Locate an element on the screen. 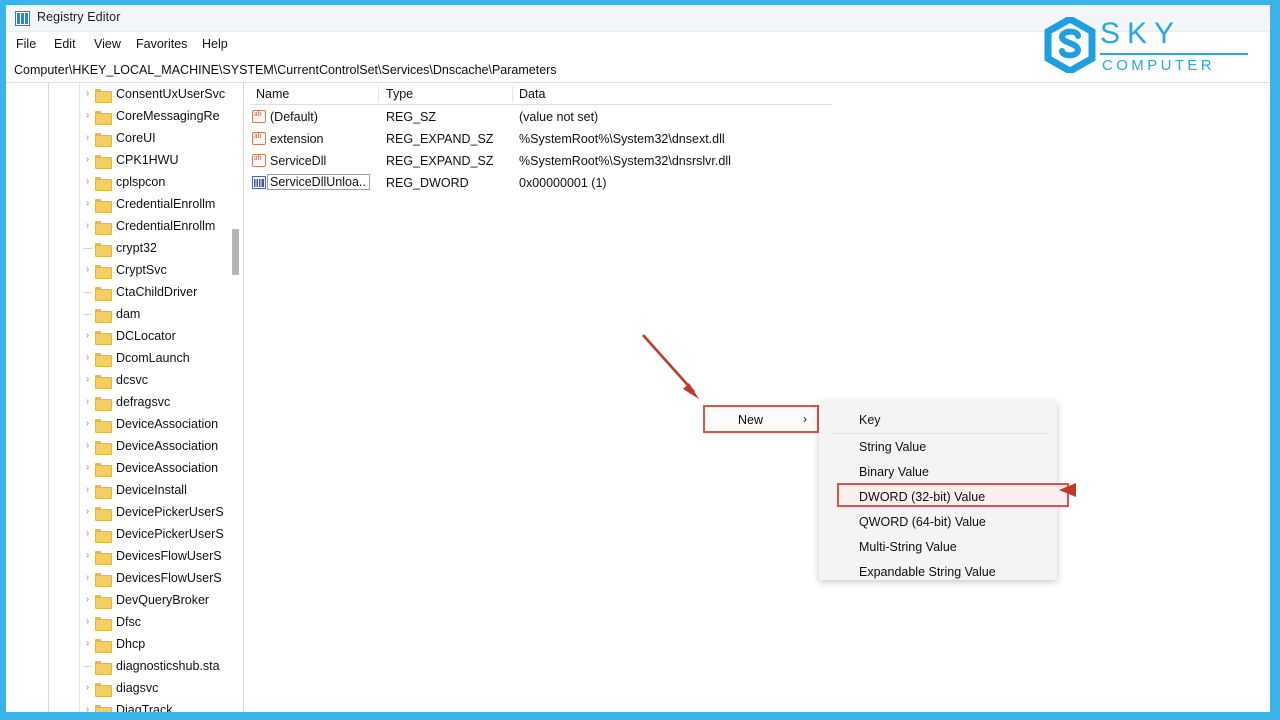 This screenshot has height=720, width=1280. value-row: (Default) REG_SZ (value not set) is located at coordinates (760, 117).